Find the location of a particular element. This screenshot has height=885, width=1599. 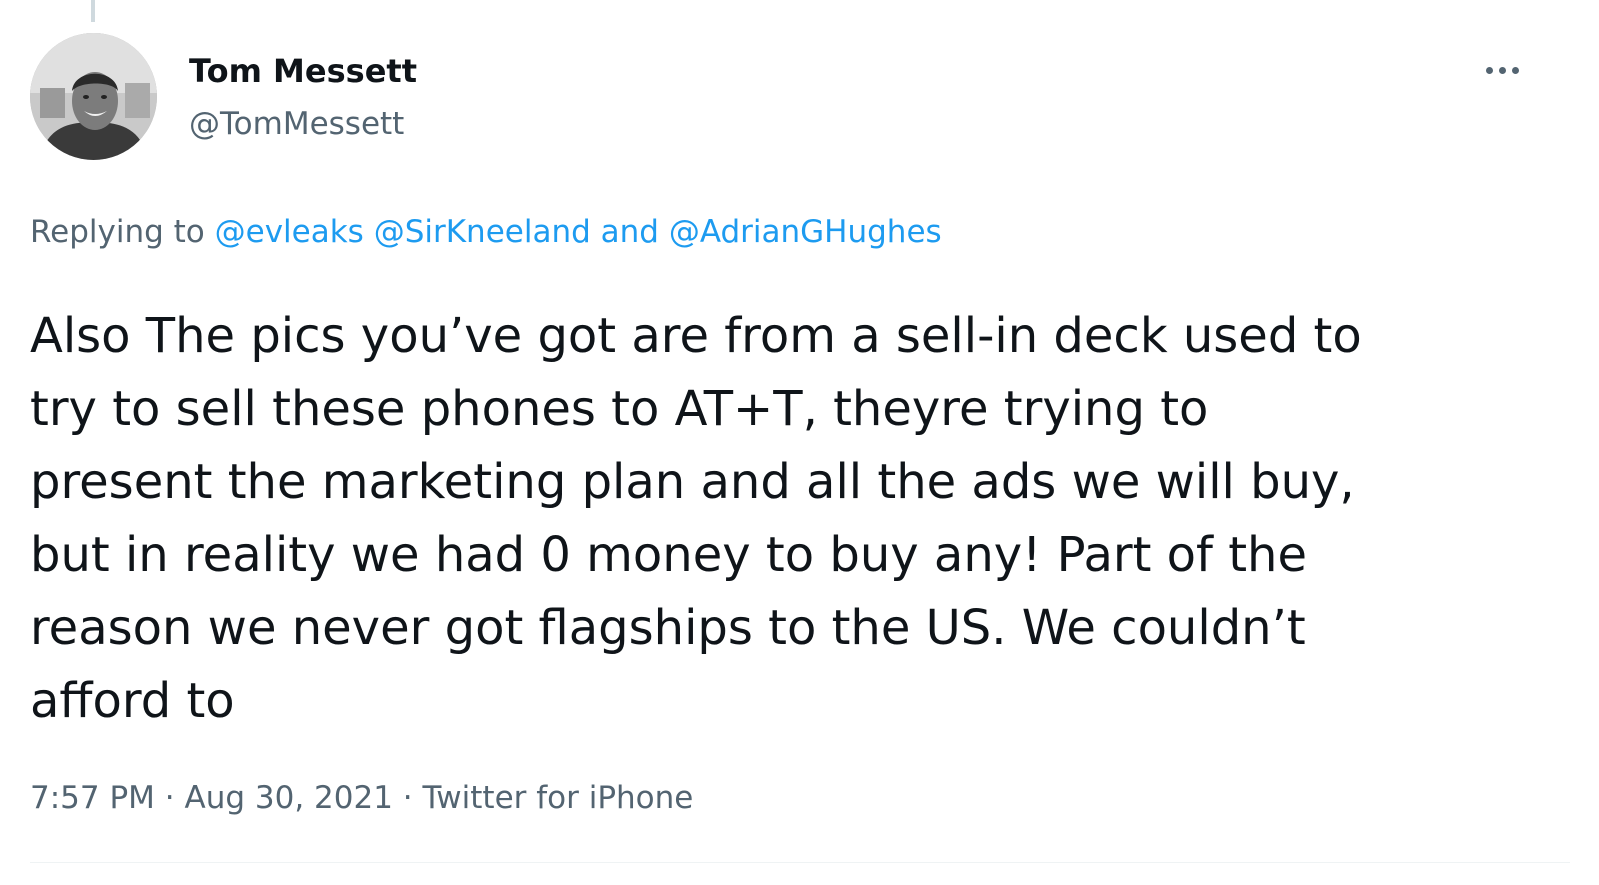

more-options-button is located at coordinates (1502, 70).